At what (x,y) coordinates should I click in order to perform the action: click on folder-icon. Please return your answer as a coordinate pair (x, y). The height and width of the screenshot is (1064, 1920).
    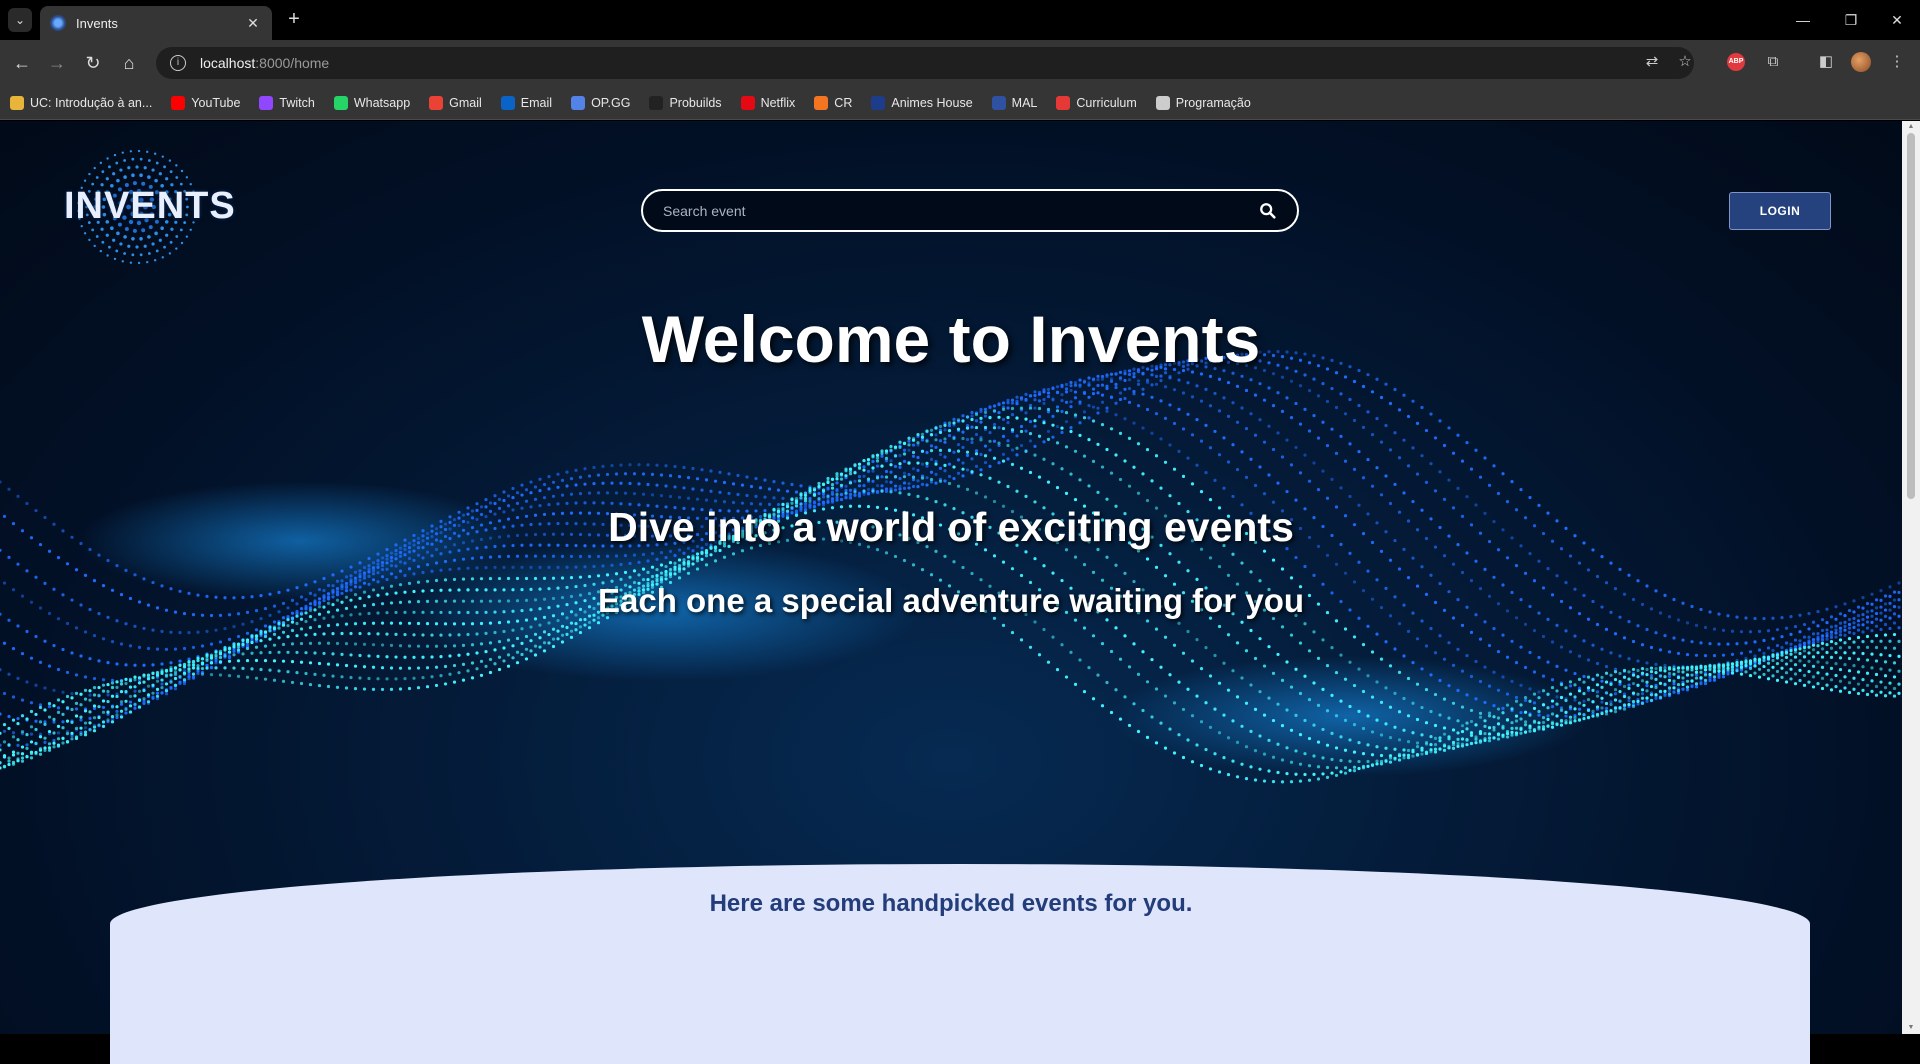
    Looking at the image, I should click on (1163, 103).